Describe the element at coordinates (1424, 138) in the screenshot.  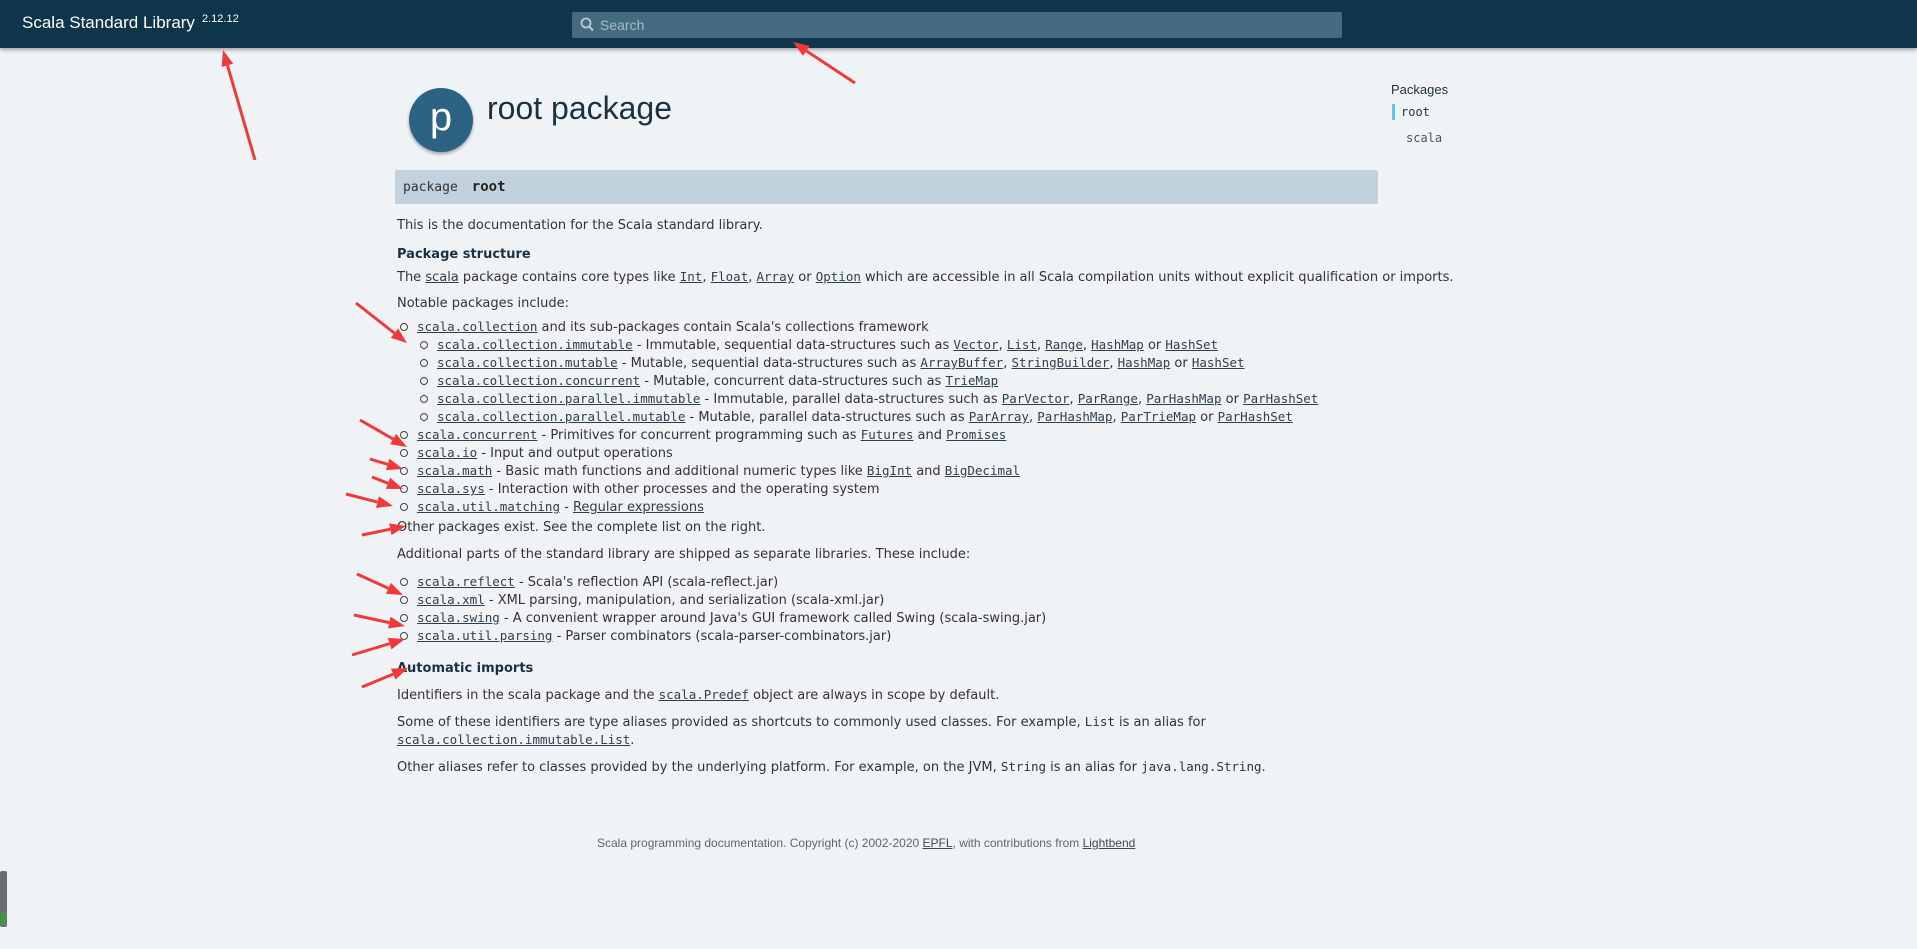
I see `sidebar-item-scala: scala` at that location.